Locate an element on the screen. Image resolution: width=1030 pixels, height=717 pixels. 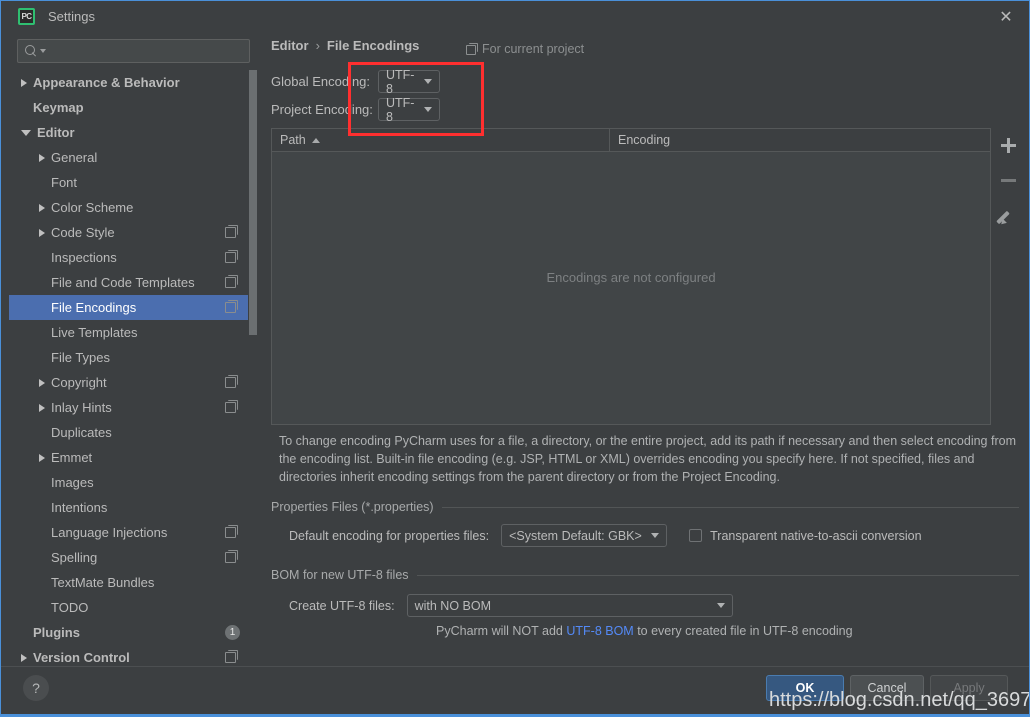
sidebar-item-label: Code Style is located at coordinates (83, 232).